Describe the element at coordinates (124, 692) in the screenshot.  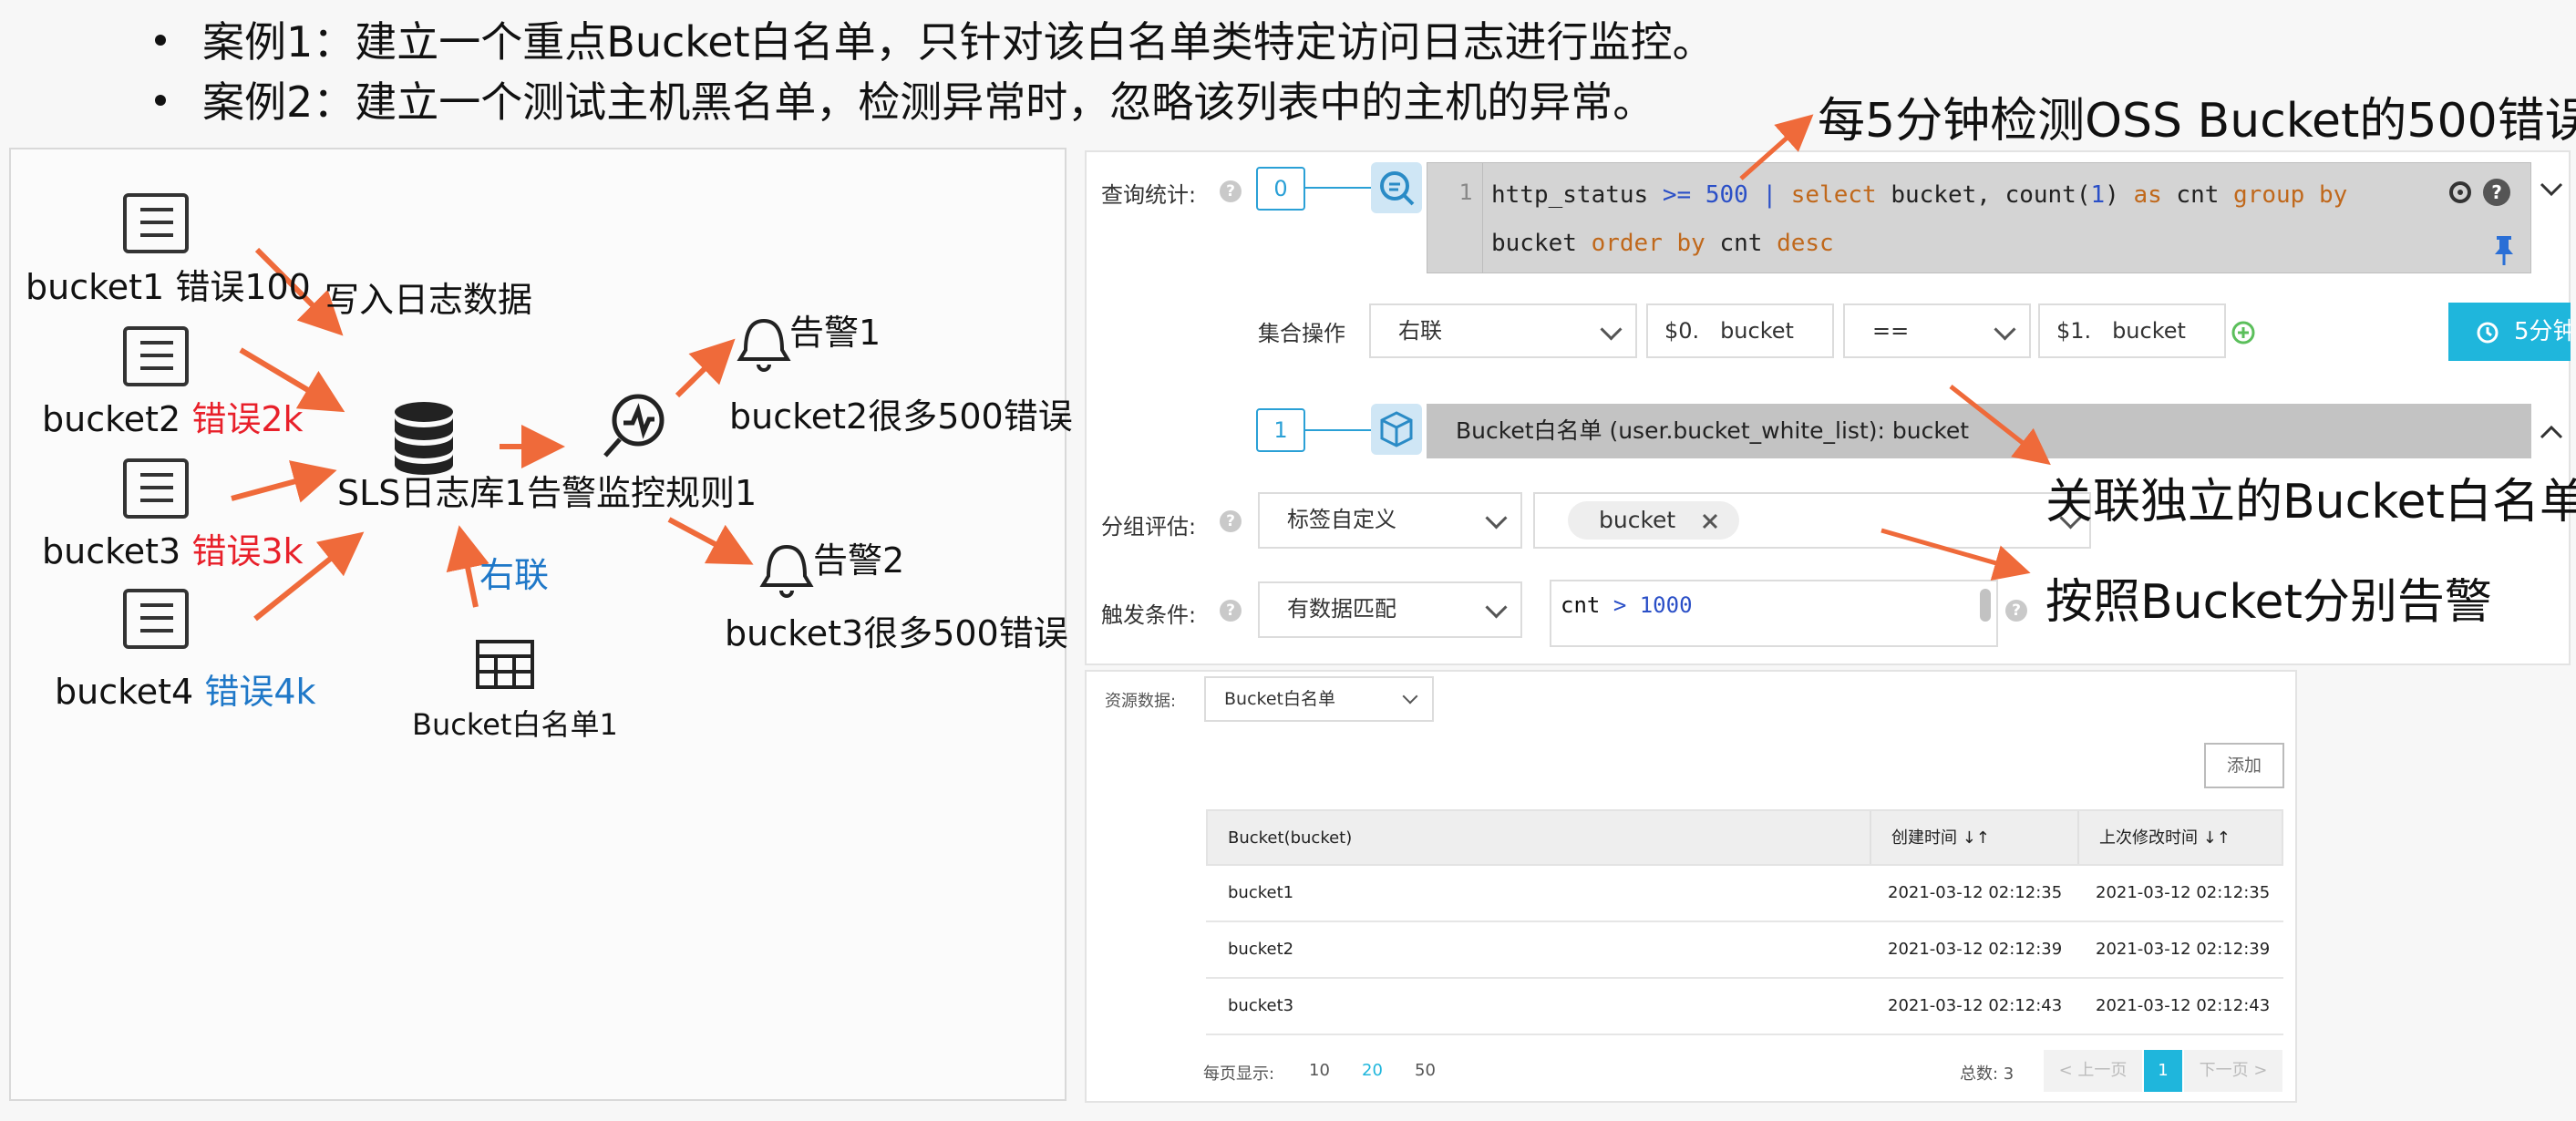
I see `bucket-name: bucket4` at that location.